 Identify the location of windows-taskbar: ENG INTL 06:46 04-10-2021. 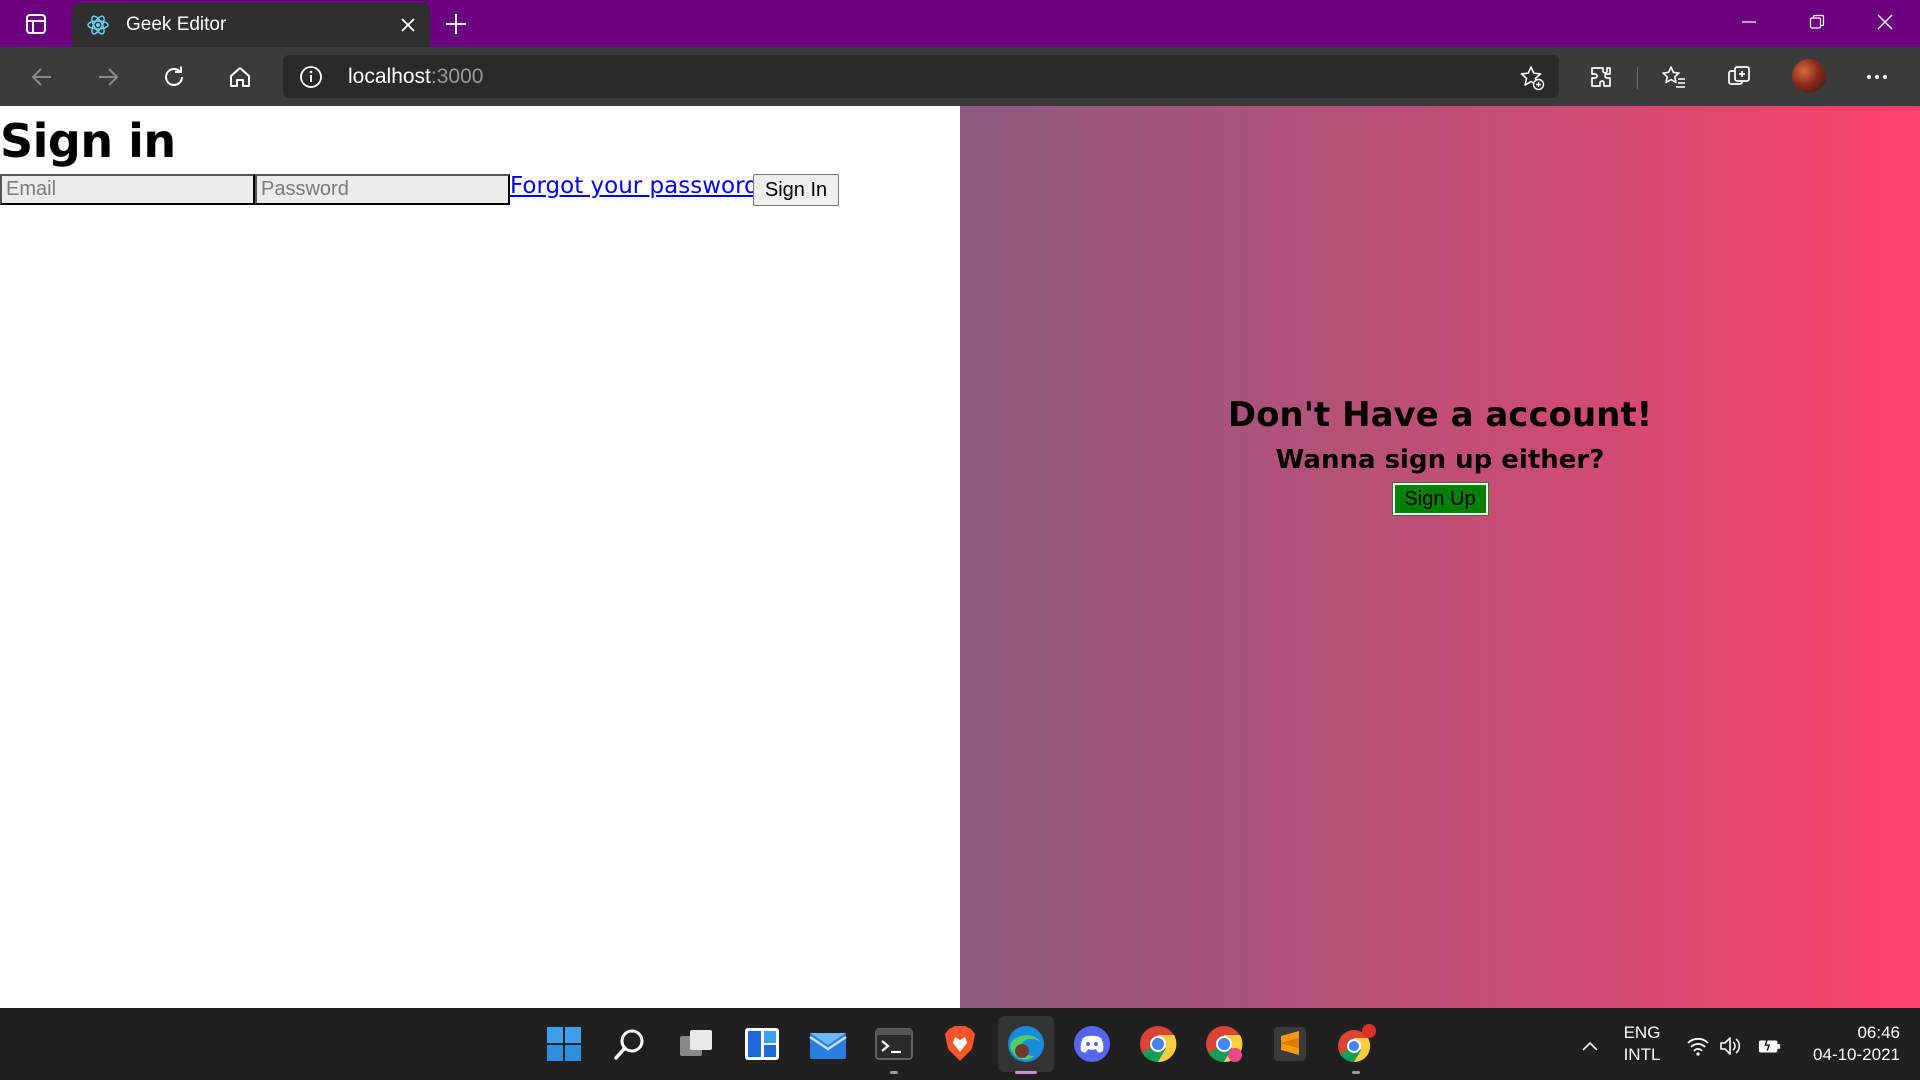
(960, 1044).